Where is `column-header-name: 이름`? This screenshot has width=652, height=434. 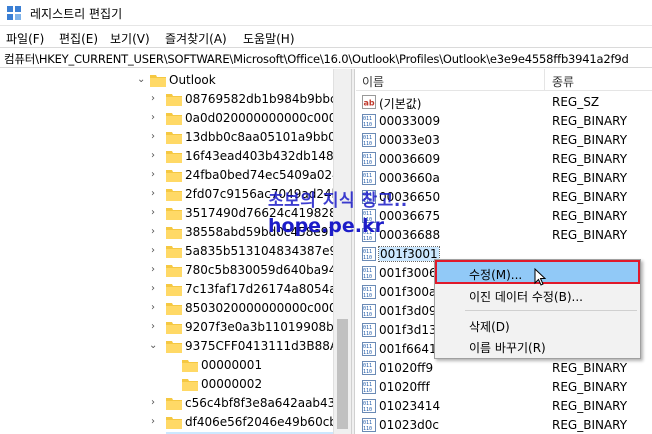
column-header-name: 이름 is located at coordinates (373, 81).